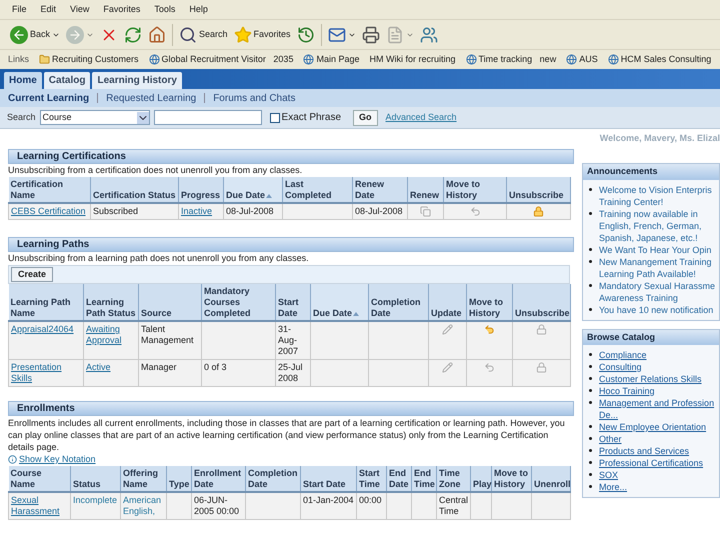 The image size is (720, 540). What do you see at coordinates (424, 479) in the screenshot?
I see `column-header: End Time` at bounding box center [424, 479].